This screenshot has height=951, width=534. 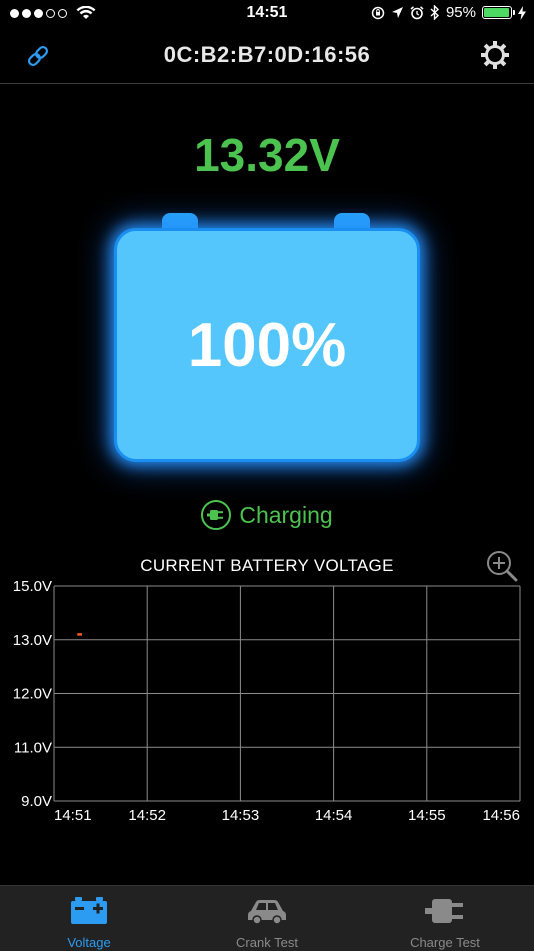 I want to click on status-bar: 14:51 95%, so click(x=267, y=14).